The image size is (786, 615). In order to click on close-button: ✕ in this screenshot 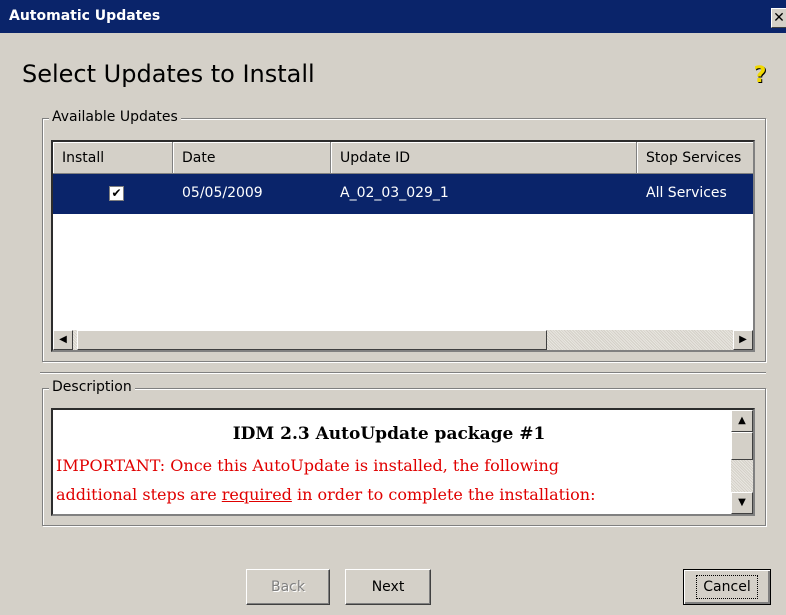, I will do `click(778, 18)`.